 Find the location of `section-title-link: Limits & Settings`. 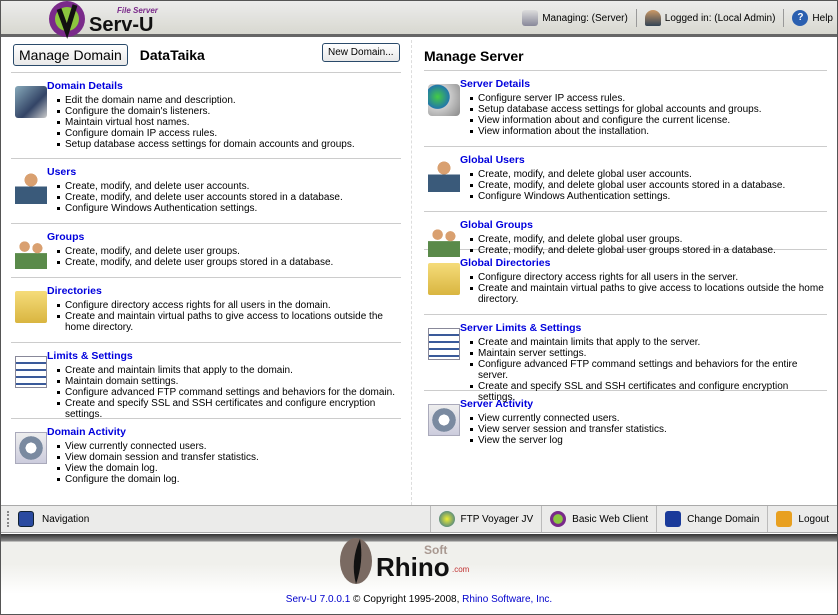

section-title-link: Limits & Settings is located at coordinates (224, 356).